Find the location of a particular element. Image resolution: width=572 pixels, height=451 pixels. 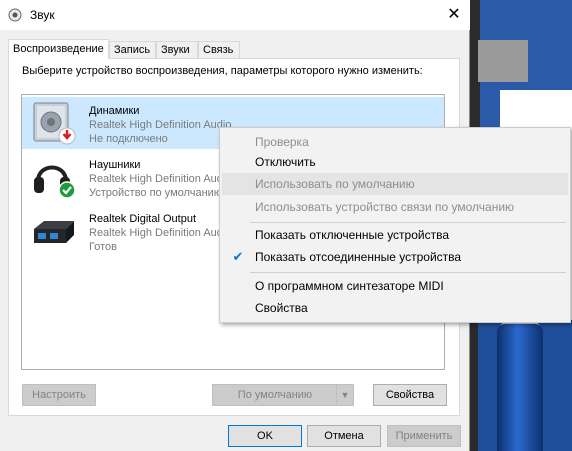

menu-item-label: Отключить is located at coordinates (285, 162).